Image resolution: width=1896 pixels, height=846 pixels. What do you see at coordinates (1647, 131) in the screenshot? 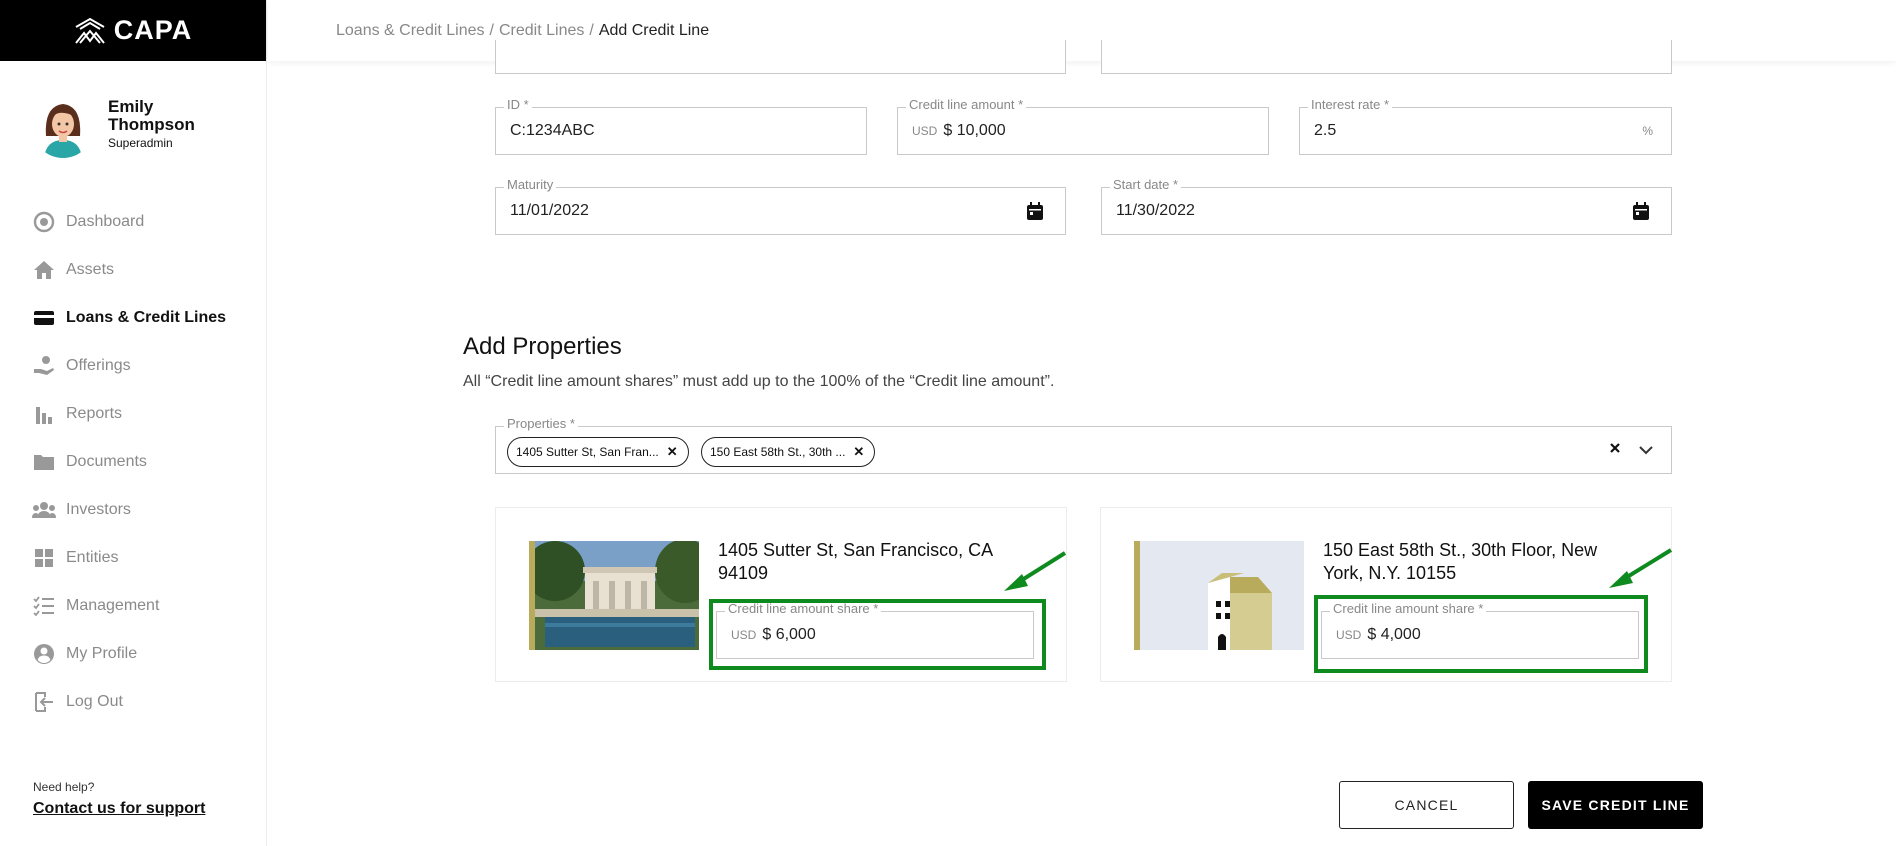
I see `percent-suffix: %` at bounding box center [1647, 131].